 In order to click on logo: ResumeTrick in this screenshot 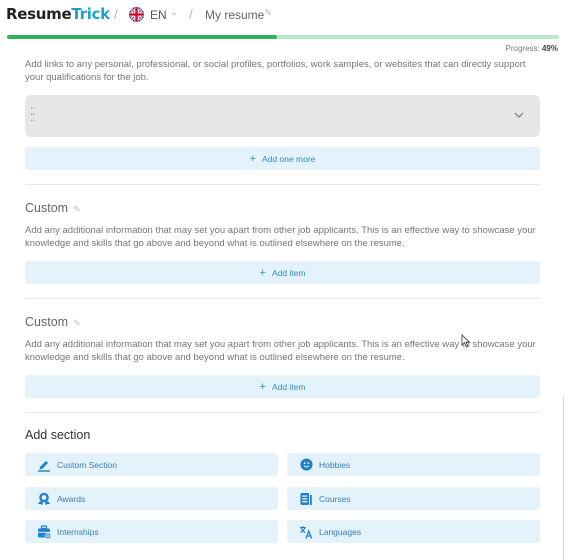, I will do `click(58, 14)`.